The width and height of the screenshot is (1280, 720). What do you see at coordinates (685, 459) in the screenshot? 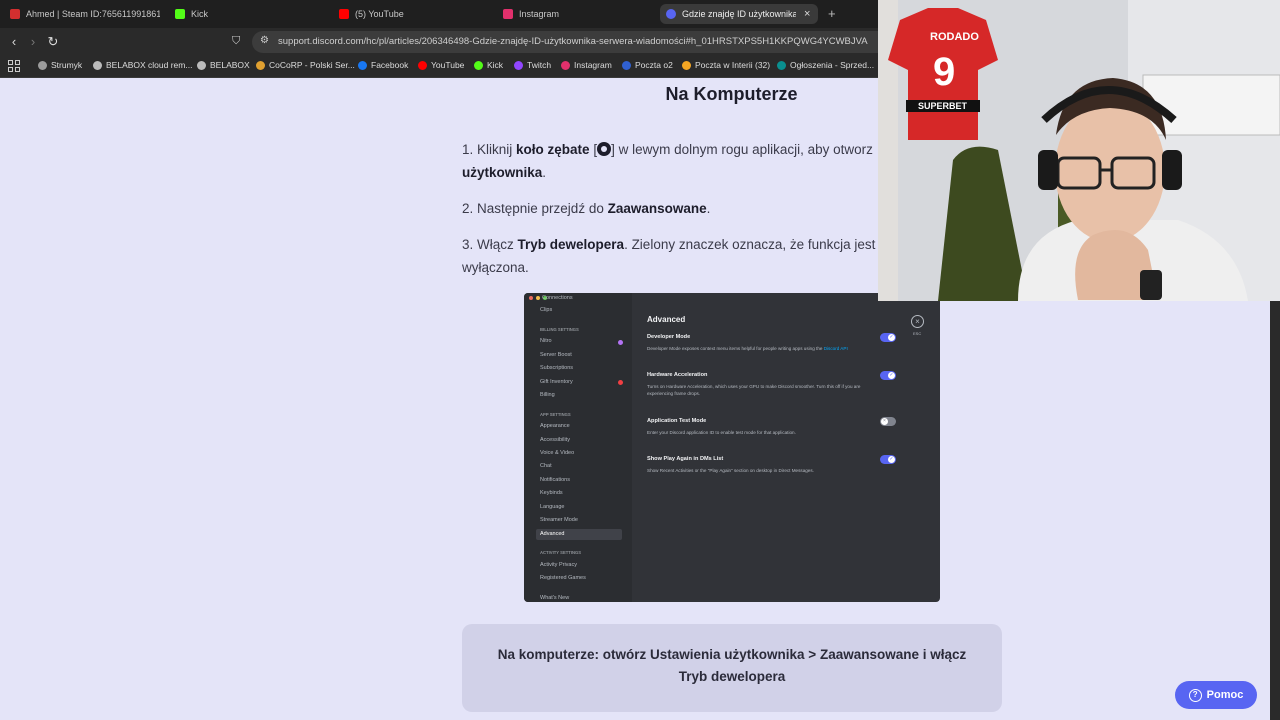
I see `setting-title: Show Play Again in DMs List` at bounding box center [685, 459].